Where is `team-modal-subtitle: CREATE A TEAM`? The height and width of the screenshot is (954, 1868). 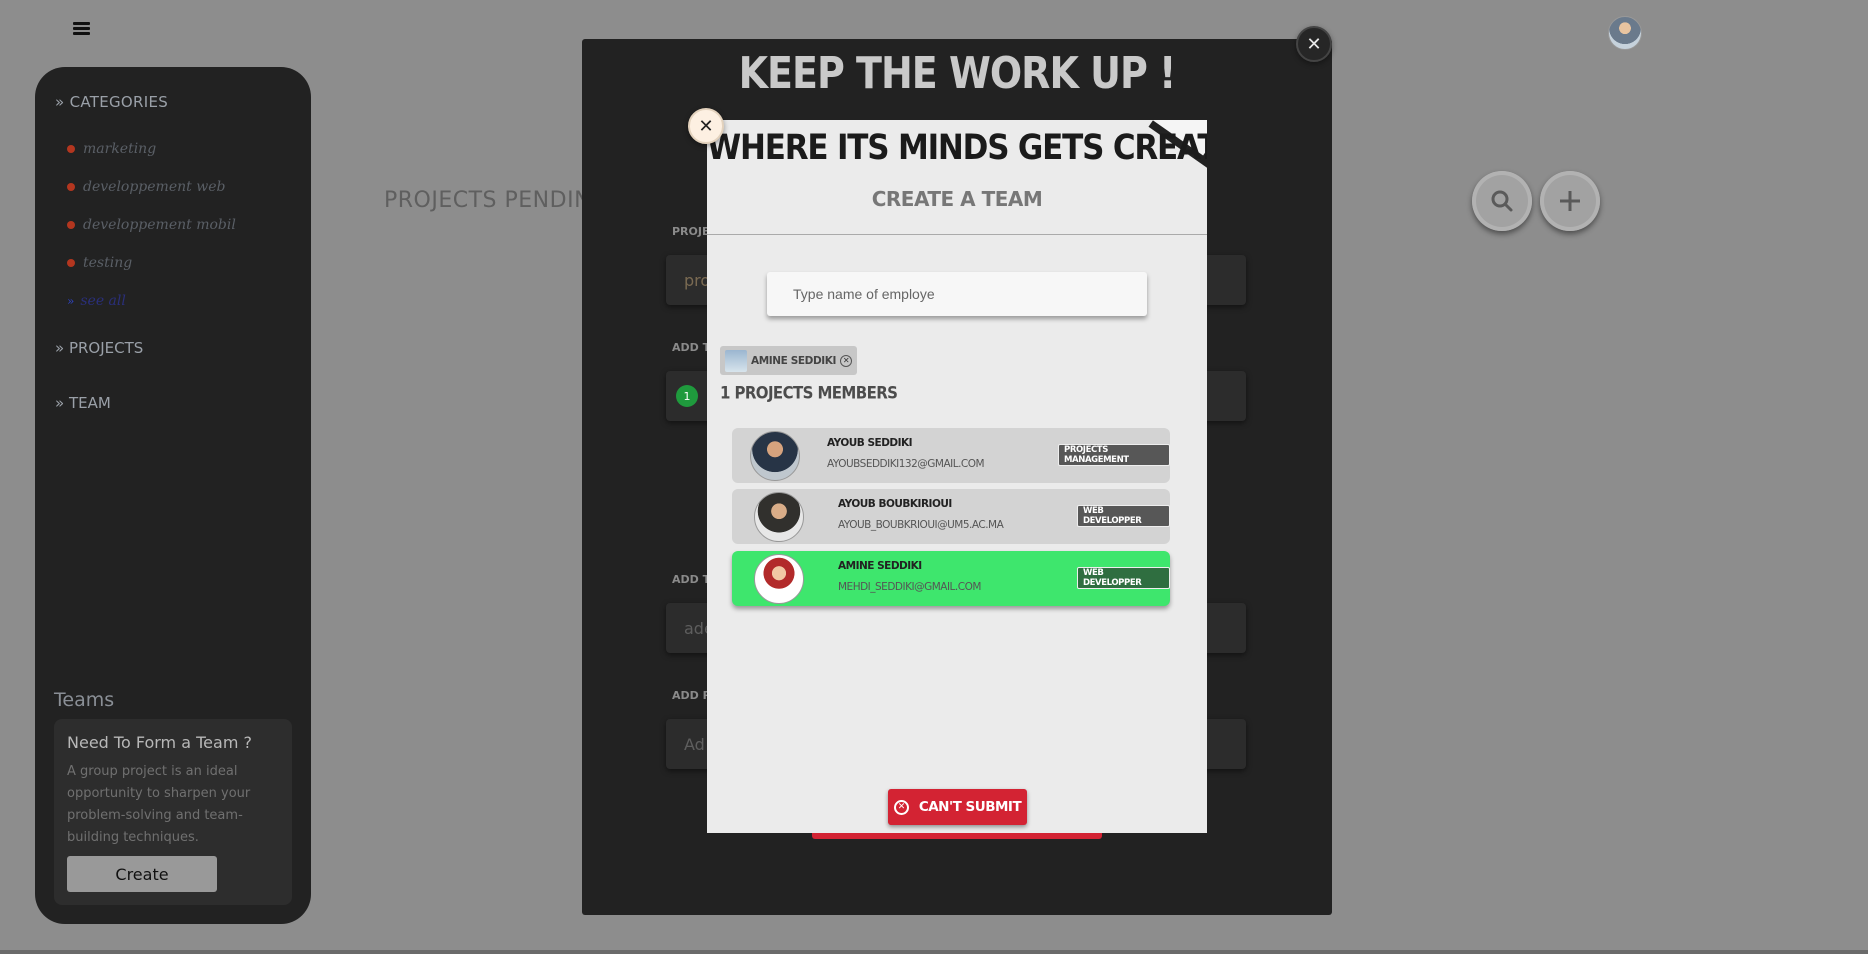 team-modal-subtitle: CREATE A TEAM is located at coordinates (957, 199).